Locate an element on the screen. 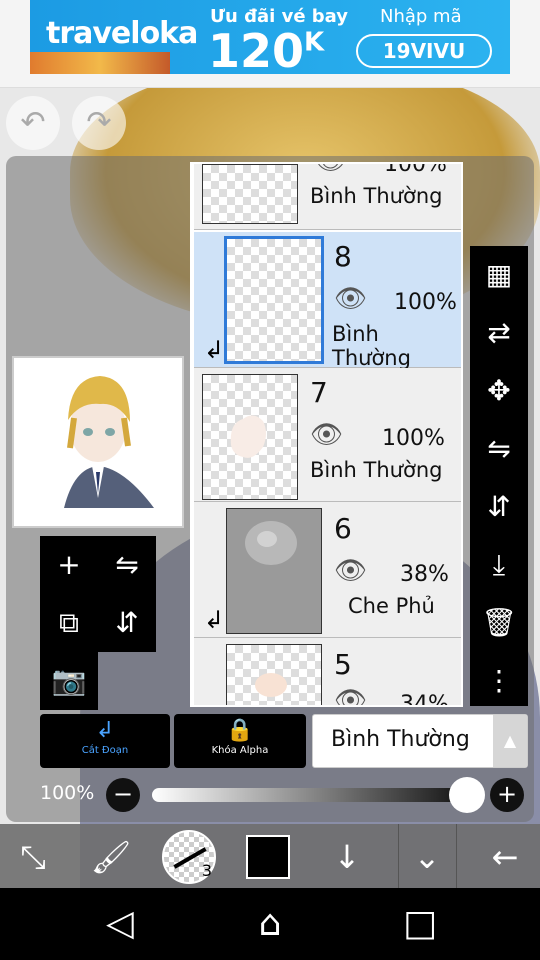 Image resolution: width=540 pixels, height=960 pixels. undo-icon: ↶ is located at coordinates (33, 122).